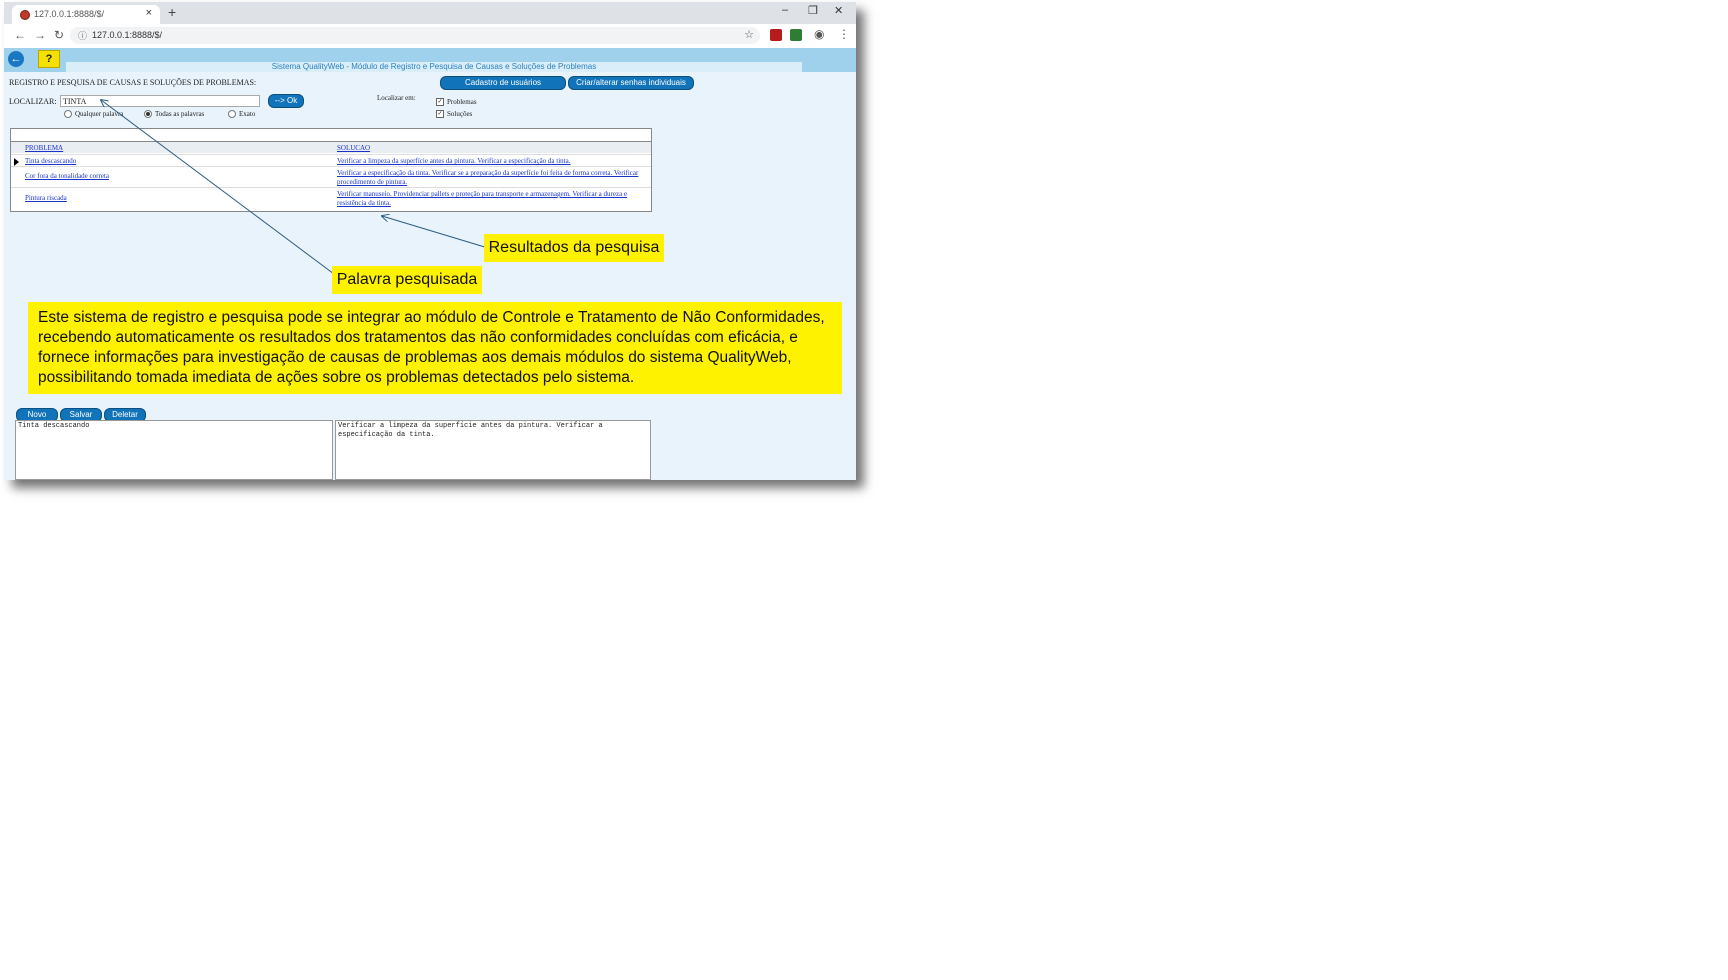  Describe the element at coordinates (435, 232) in the screenshot. I see `arrow-to-results` at that location.